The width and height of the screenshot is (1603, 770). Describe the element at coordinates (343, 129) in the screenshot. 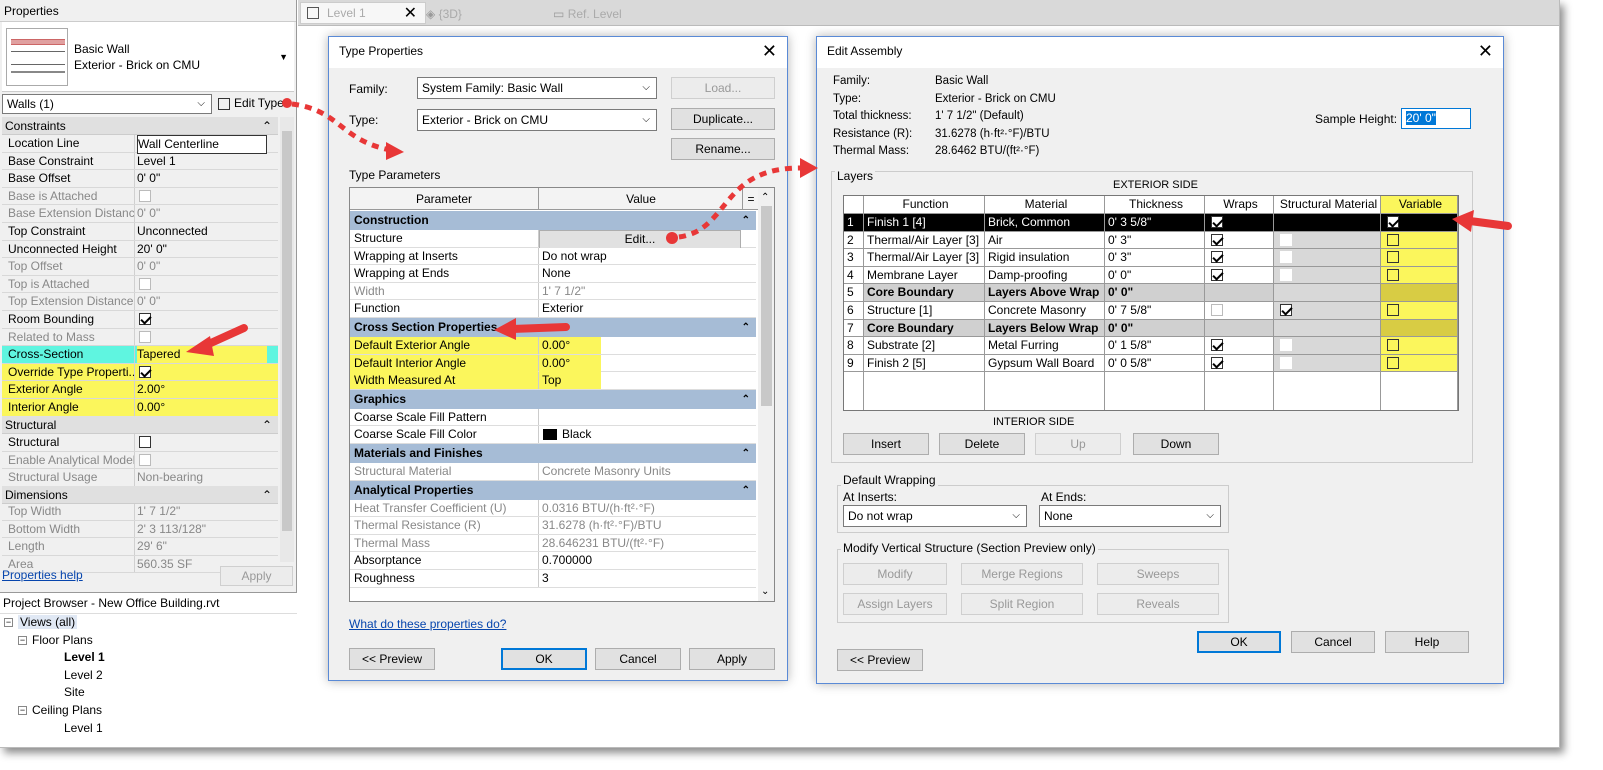

I see `dotted-connector-edit-type-icon` at that location.